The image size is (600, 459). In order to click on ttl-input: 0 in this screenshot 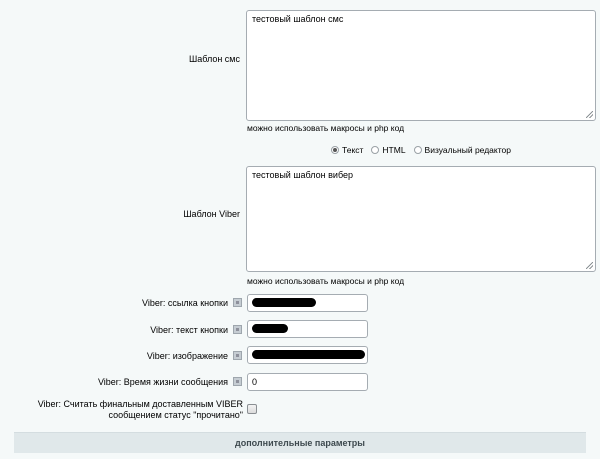, I will do `click(307, 382)`.